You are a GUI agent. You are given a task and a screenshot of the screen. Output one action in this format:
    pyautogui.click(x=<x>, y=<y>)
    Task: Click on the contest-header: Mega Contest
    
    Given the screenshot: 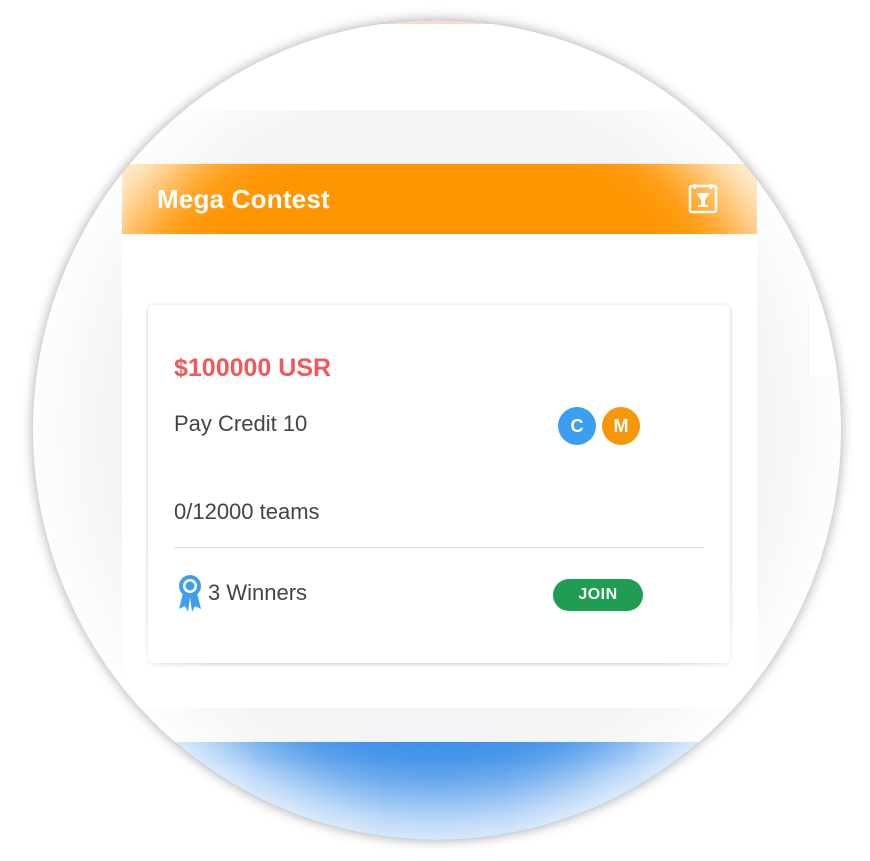 What is the action you would take?
    pyautogui.click(x=439, y=199)
    